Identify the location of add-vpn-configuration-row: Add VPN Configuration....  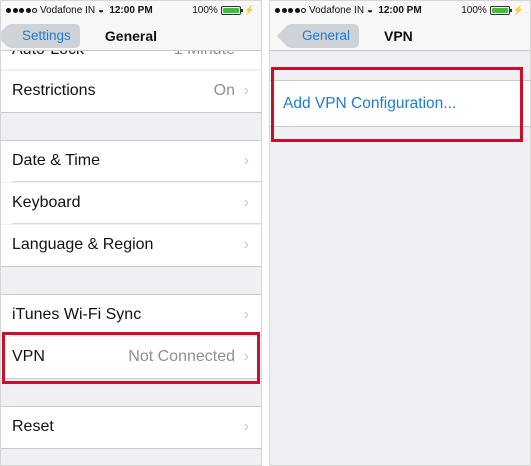
(400, 103).